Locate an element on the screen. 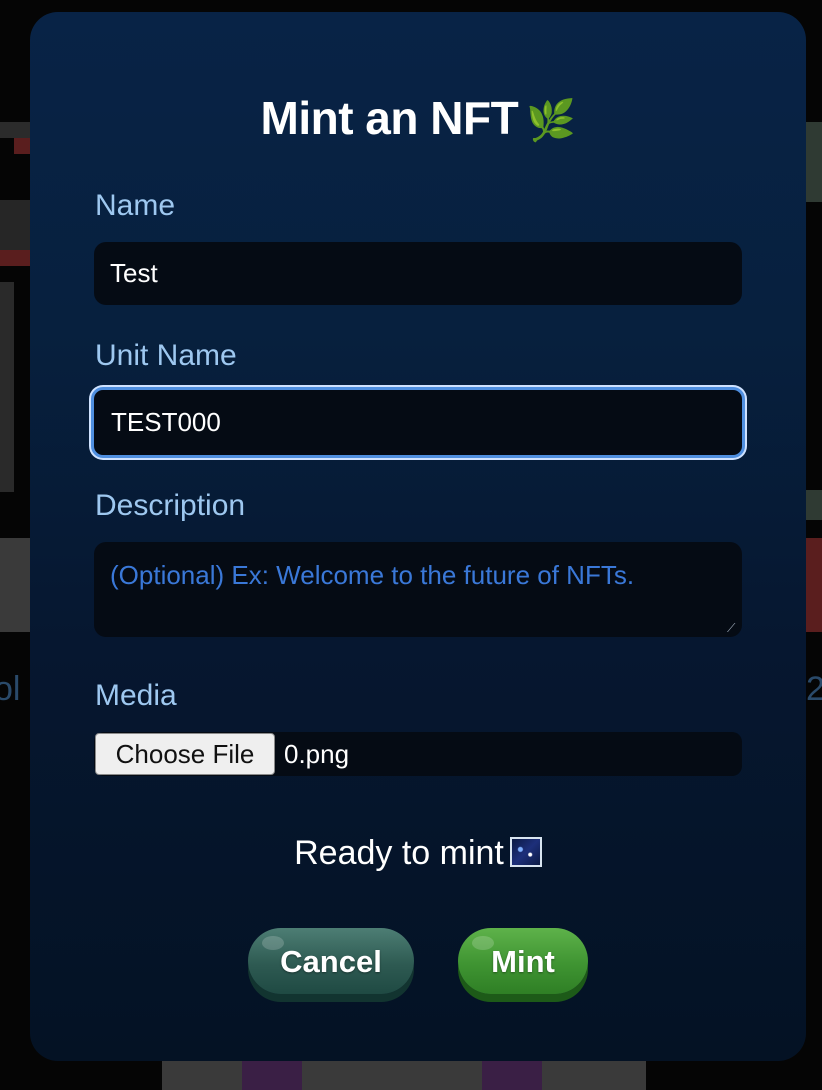  backdrop-text-right: 2 is located at coordinates (814, 689).